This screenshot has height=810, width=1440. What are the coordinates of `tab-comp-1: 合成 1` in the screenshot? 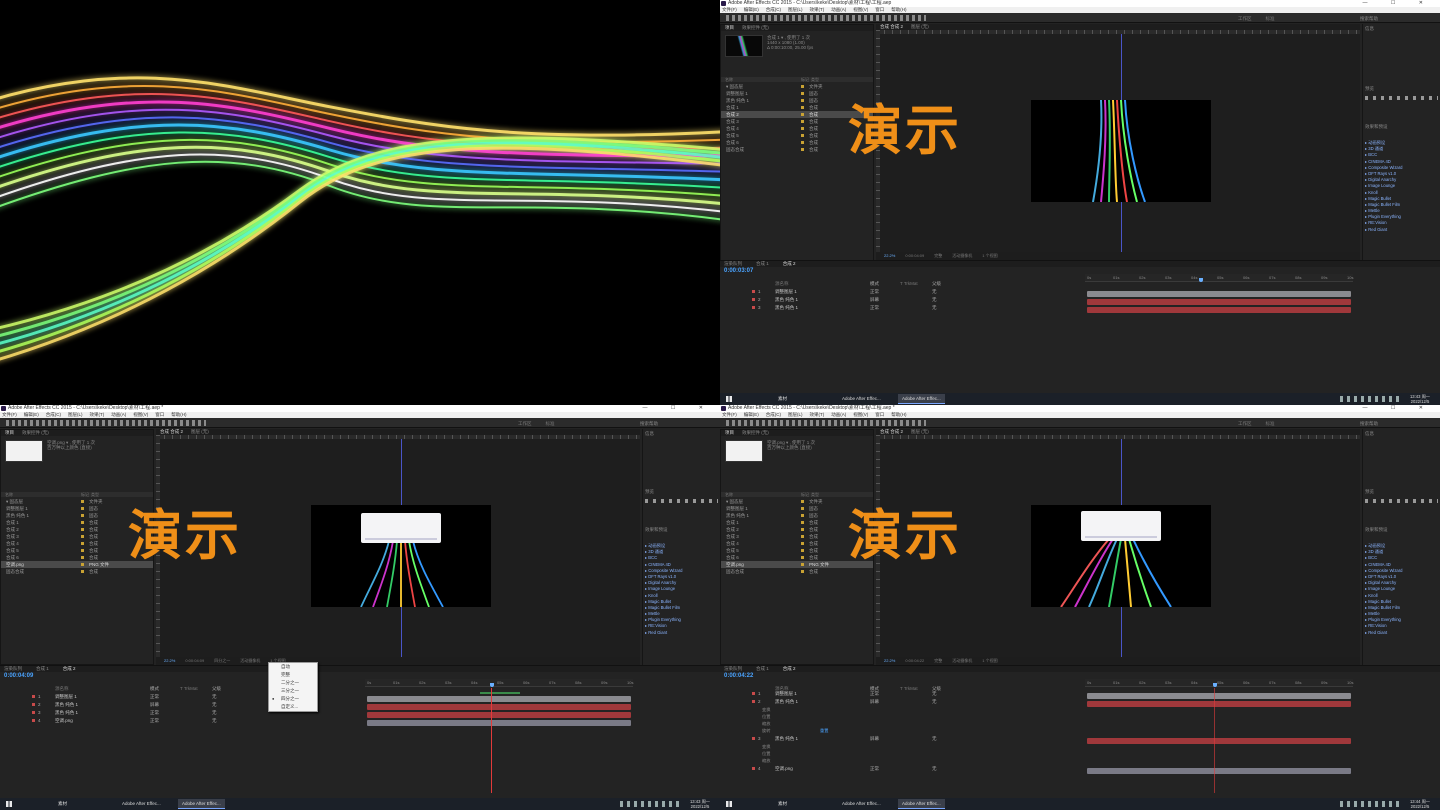 It's located at (762, 668).